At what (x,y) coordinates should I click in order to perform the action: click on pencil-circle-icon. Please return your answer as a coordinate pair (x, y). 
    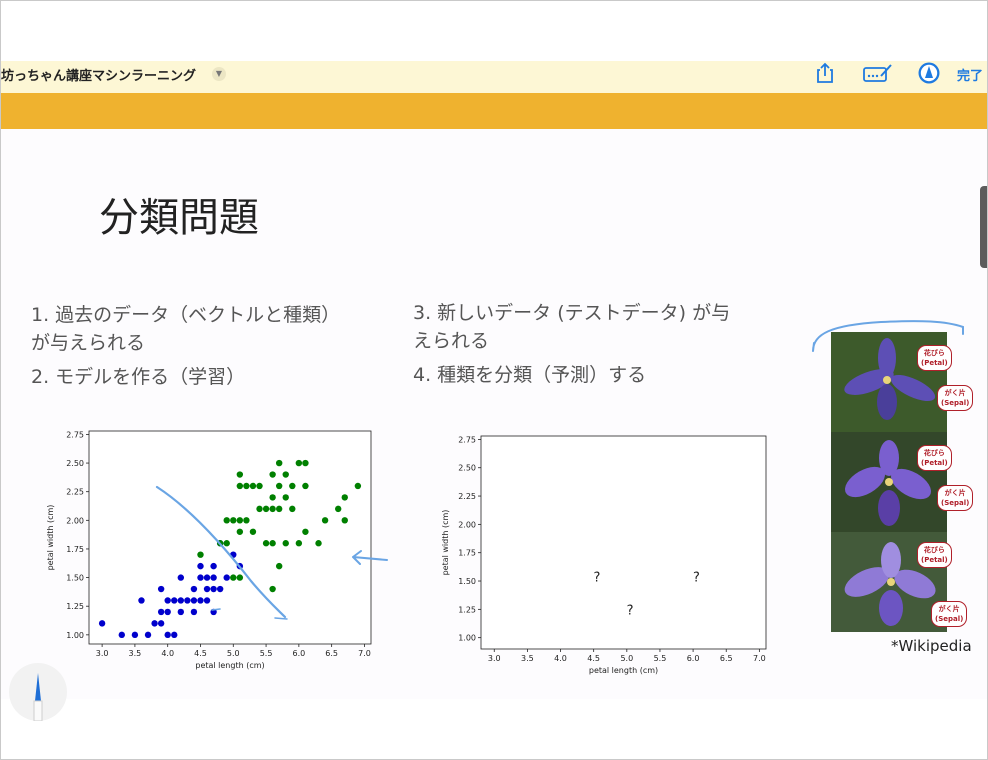
    Looking at the image, I should click on (929, 73).